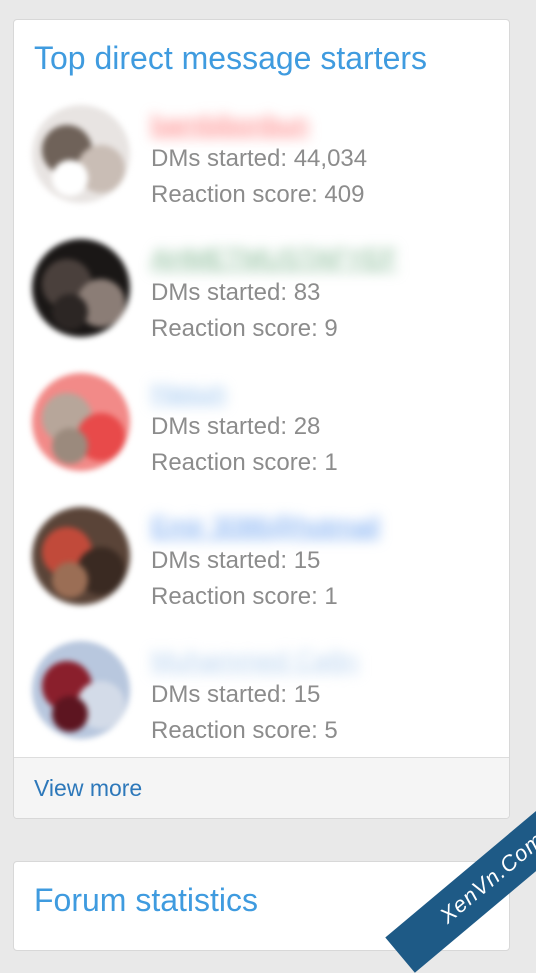 The image size is (536, 973). Describe the element at coordinates (259, 158) in the screenshot. I see `dms-started-stat: DMs started: 44,034` at that location.